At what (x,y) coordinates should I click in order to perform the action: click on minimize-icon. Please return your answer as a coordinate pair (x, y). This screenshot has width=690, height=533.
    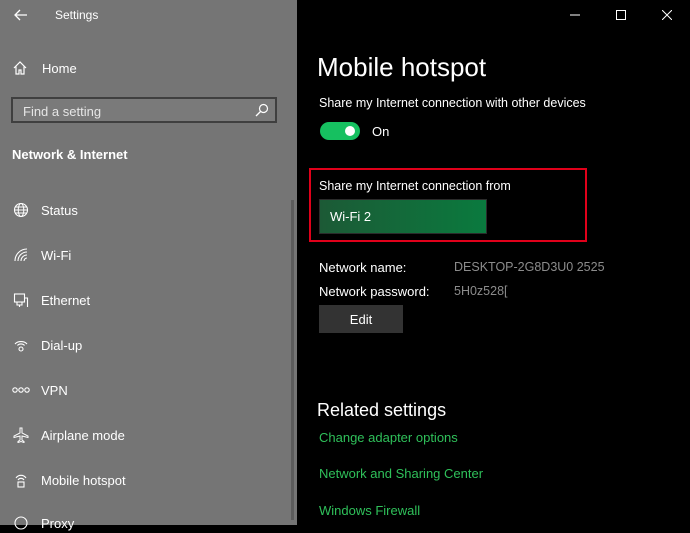
    Looking at the image, I should click on (575, 15).